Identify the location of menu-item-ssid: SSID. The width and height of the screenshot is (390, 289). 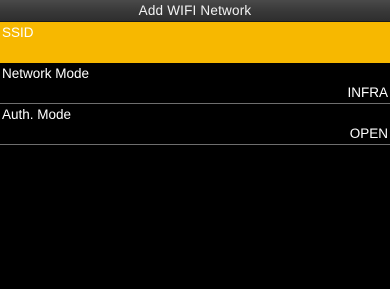
(195, 42).